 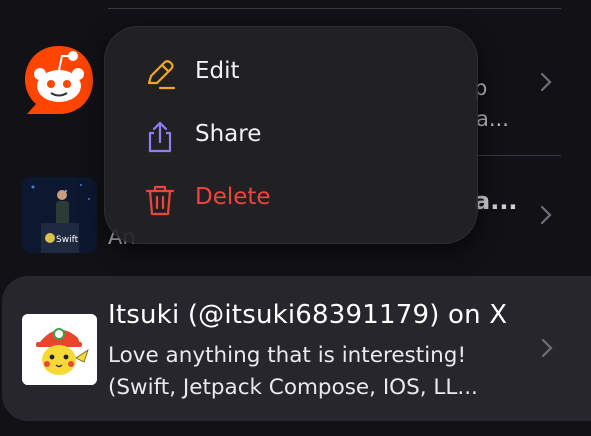 I want to click on menu-item-label: Delete, so click(x=233, y=197).